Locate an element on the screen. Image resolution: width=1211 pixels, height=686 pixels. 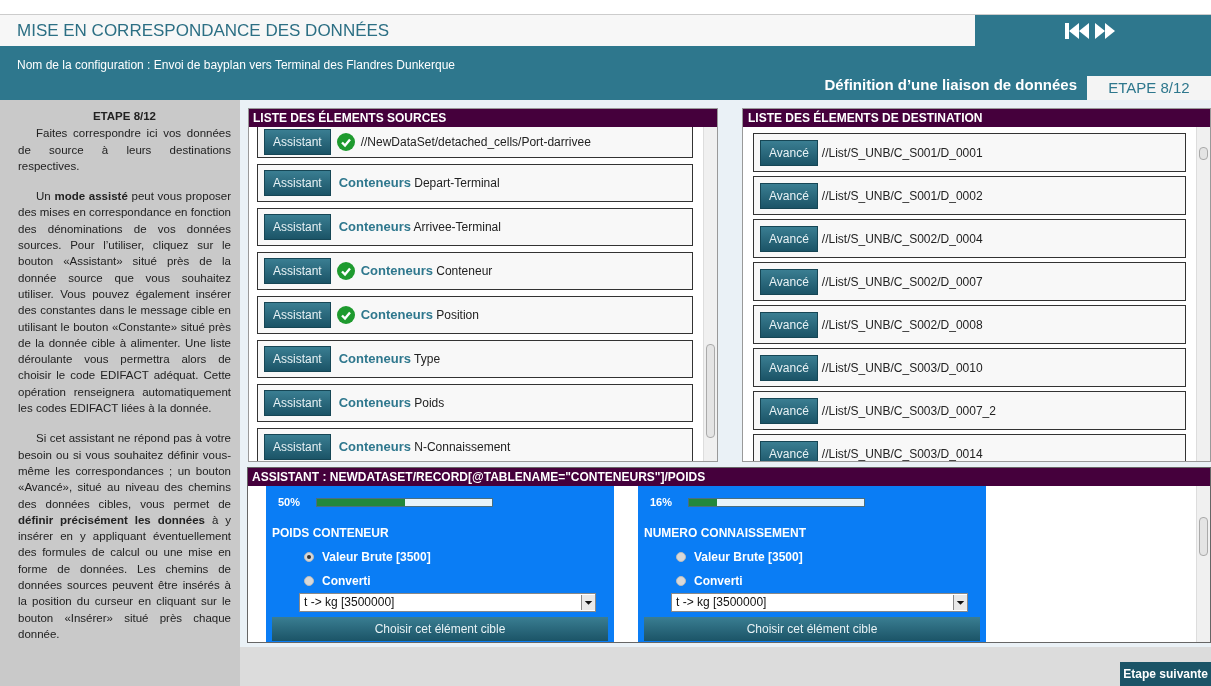
destination-path: //List/S_UNB/C_S003/D_0014 is located at coordinates (902, 453).